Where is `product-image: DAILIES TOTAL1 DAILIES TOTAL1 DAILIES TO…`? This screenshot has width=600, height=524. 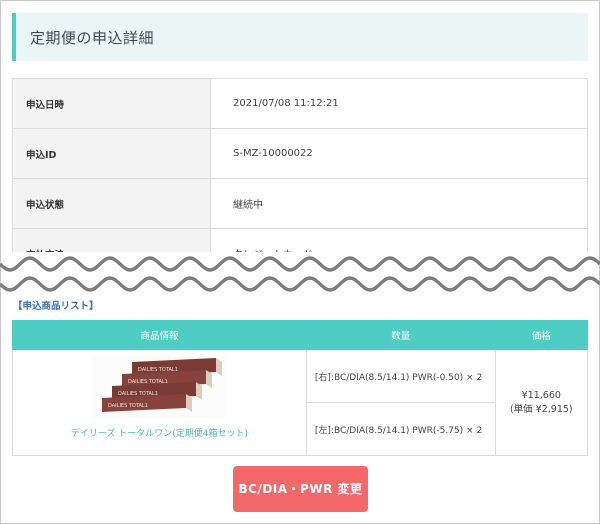
product-image: DAILIES TOTAL1 DAILIES TOTAL1 DAILIES TO… is located at coordinates (159, 387).